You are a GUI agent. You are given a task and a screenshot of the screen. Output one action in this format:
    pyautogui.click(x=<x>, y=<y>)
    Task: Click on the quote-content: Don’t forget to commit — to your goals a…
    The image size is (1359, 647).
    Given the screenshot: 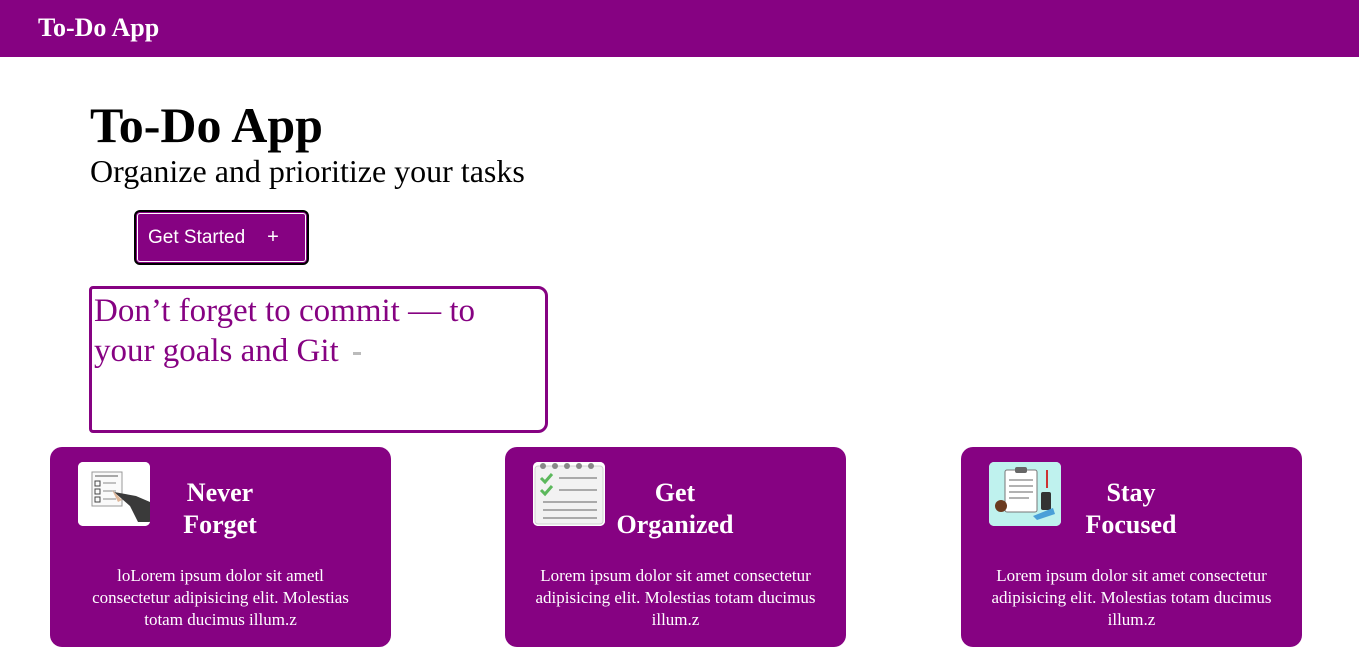 What is the action you would take?
    pyautogui.click(x=284, y=331)
    